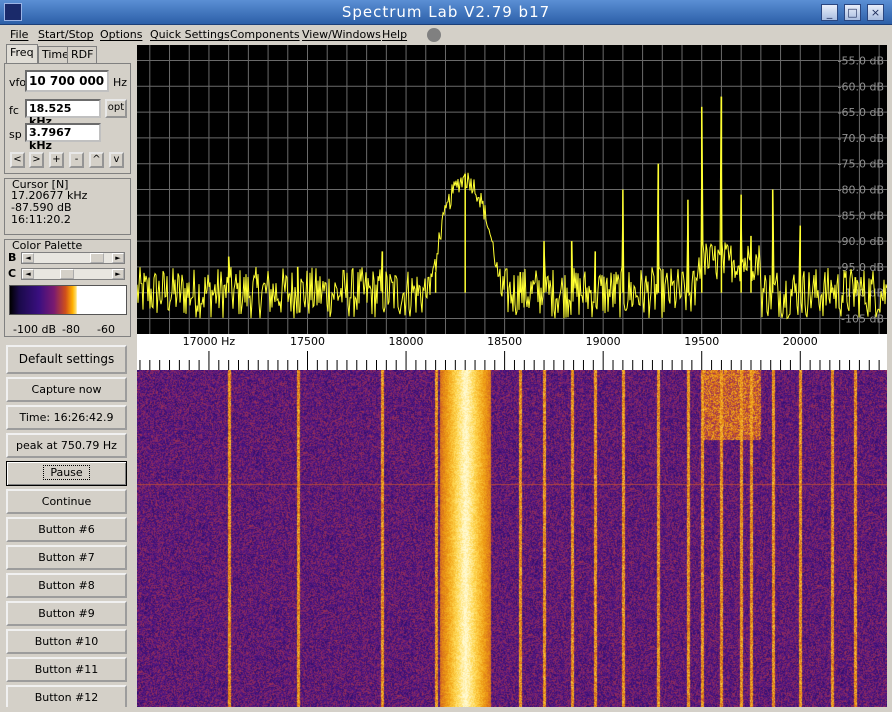 This screenshot has width=892, height=712. I want to click on menu-file: File, so click(19, 34).